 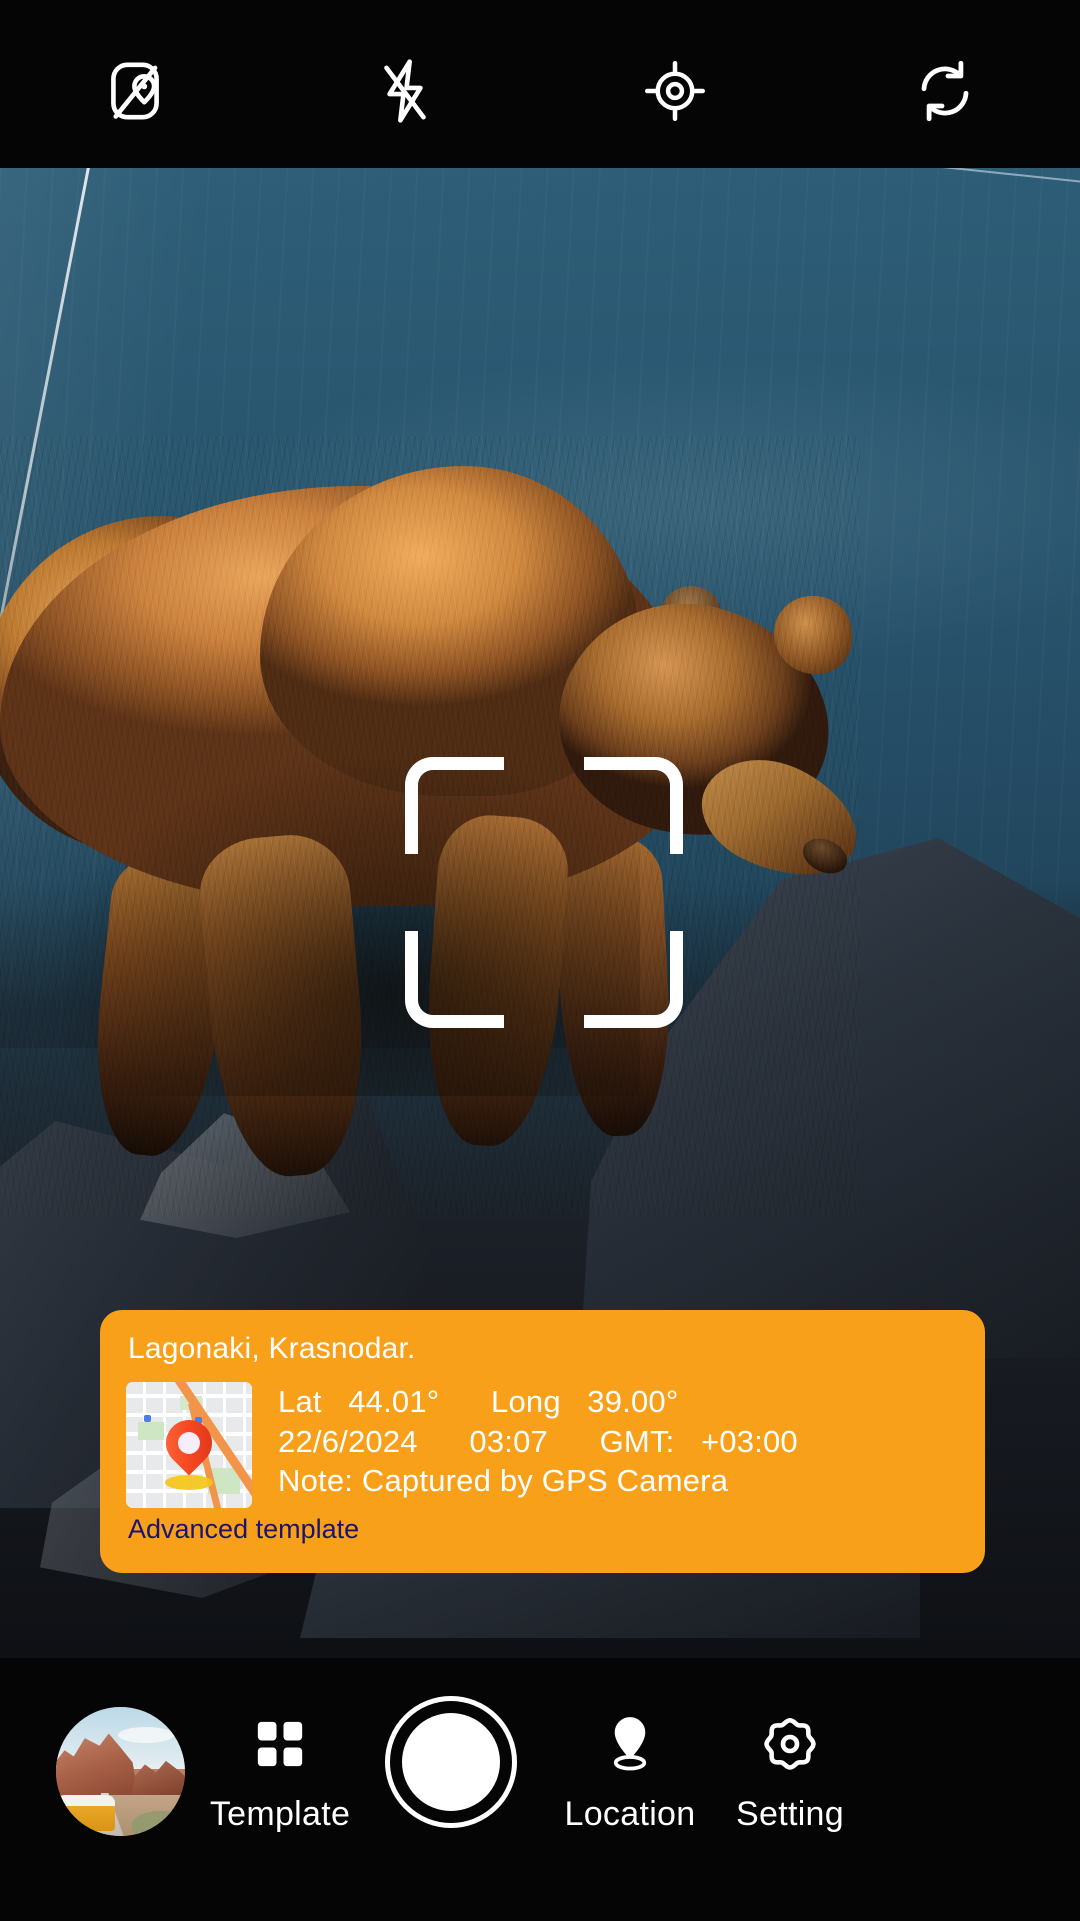 What do you see at coordinates (454, 805) in the screenshot?
I see `focus-corner-top-left` at bounding box center [454, 805].